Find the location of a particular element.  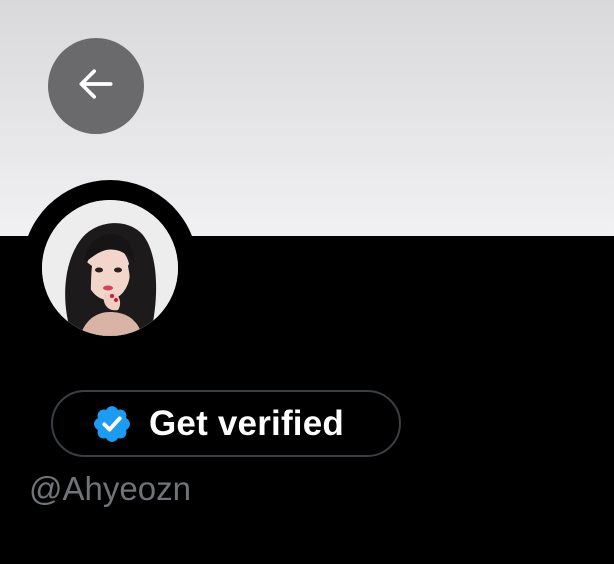

profile-handle: @Ahyeozn is located at coordinates (110, 488).